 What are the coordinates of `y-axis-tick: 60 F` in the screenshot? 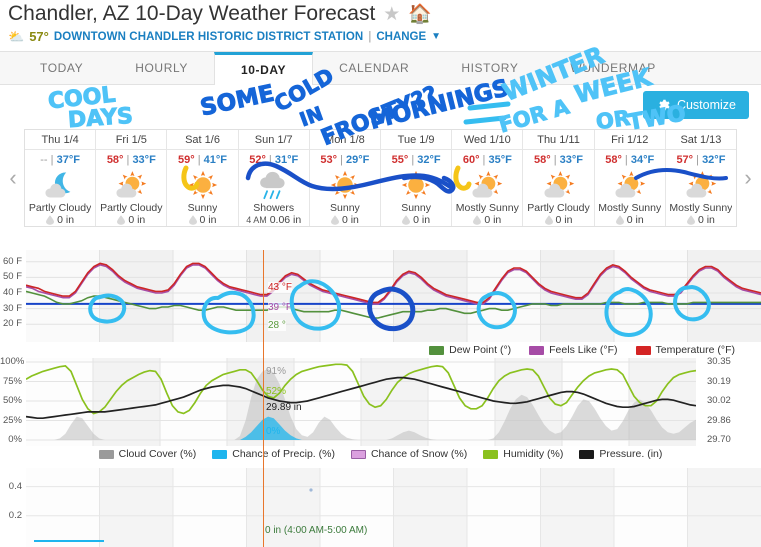 It's located at (12, 261).